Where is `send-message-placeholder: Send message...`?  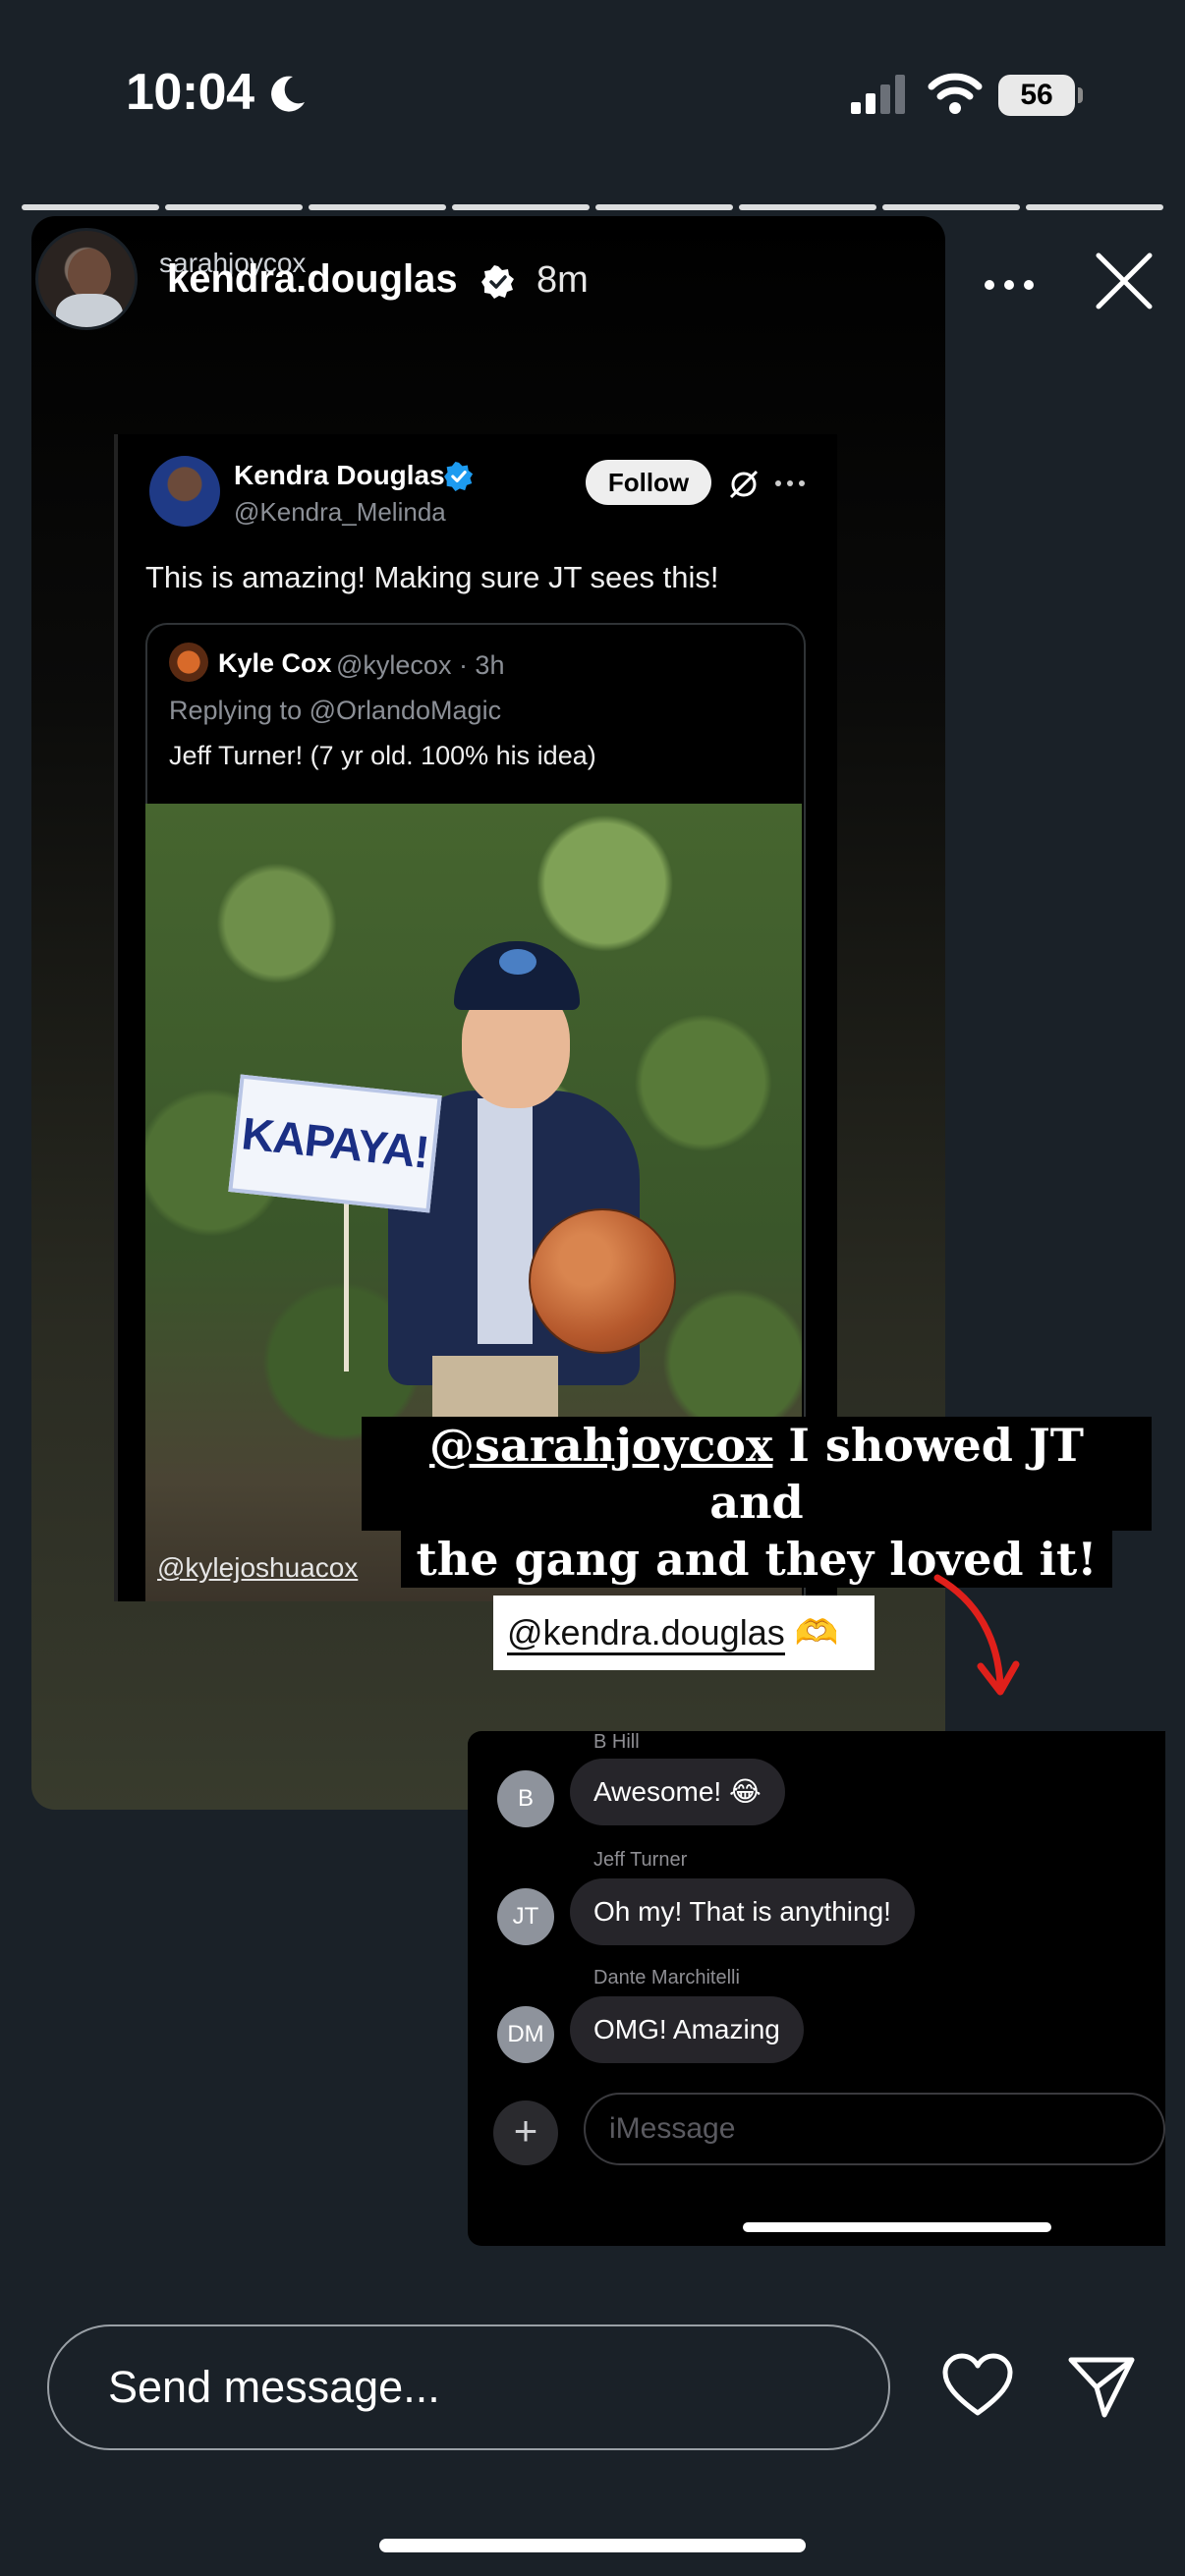
send-message-placeholder: Send message... is located at coordinates (274, 2387).